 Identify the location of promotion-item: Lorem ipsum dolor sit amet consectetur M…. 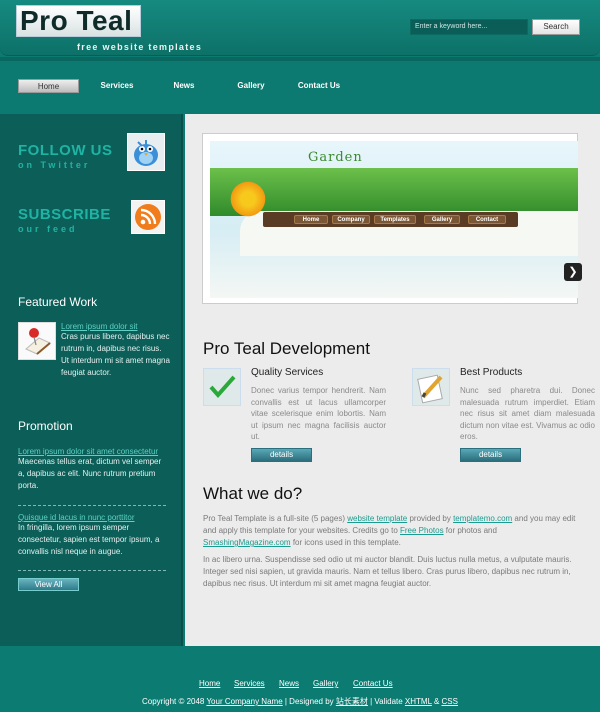
(92, 469).